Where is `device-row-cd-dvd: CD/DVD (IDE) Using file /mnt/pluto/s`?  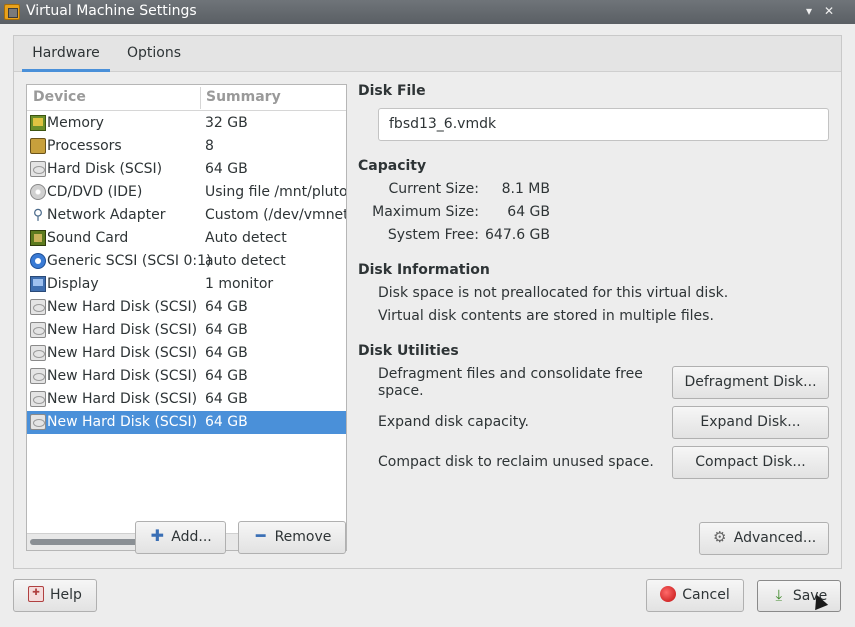
device-row-cd-dvd: CD/DVD (IDE) Using file /mnt/pluto/s is located at coordinates (186, 192).